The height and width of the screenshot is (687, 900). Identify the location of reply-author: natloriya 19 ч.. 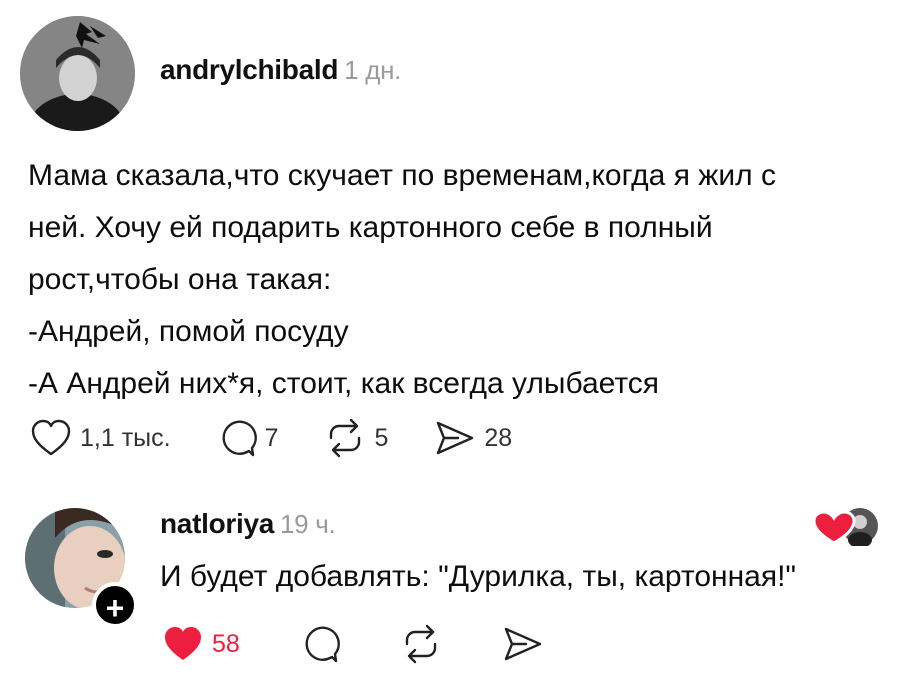
(248, 524).